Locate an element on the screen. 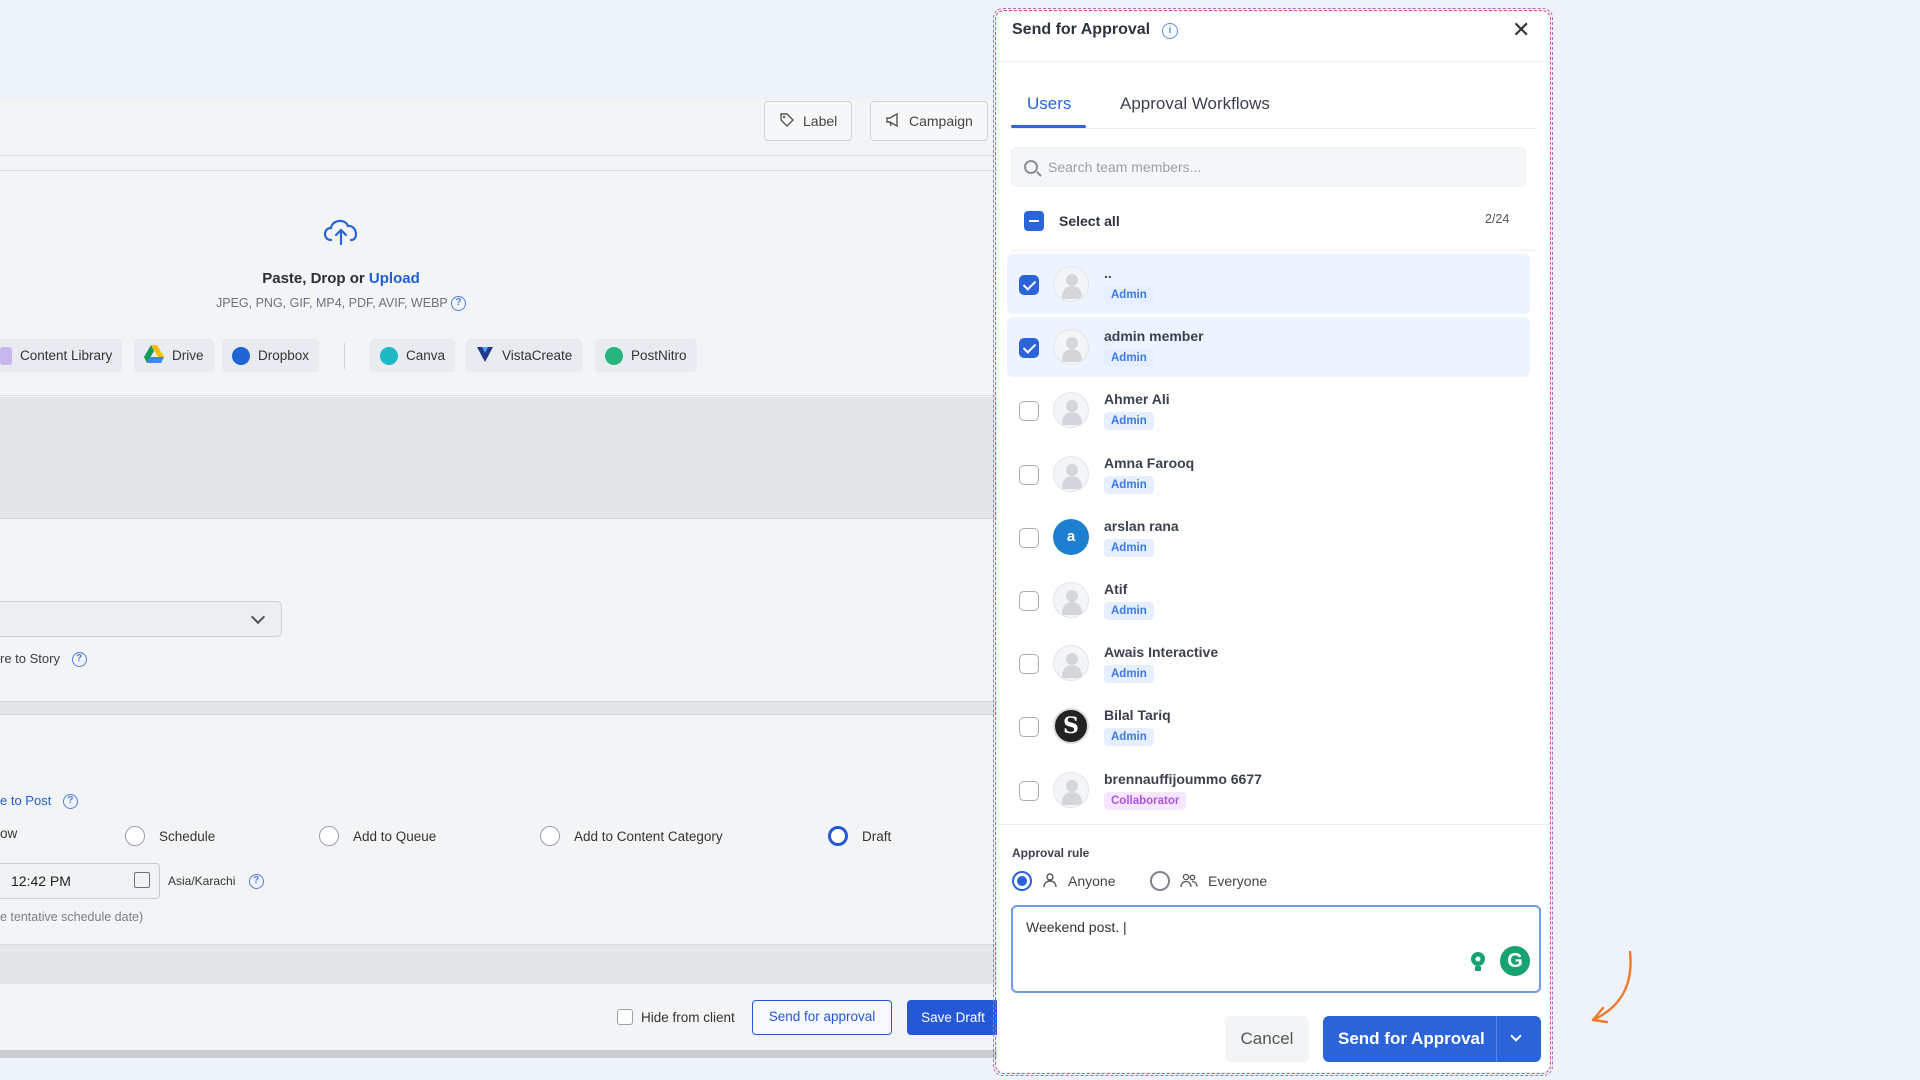 This screenshot has height=1080, width=1920. calendar-icon is located at coordinates (142, 880).